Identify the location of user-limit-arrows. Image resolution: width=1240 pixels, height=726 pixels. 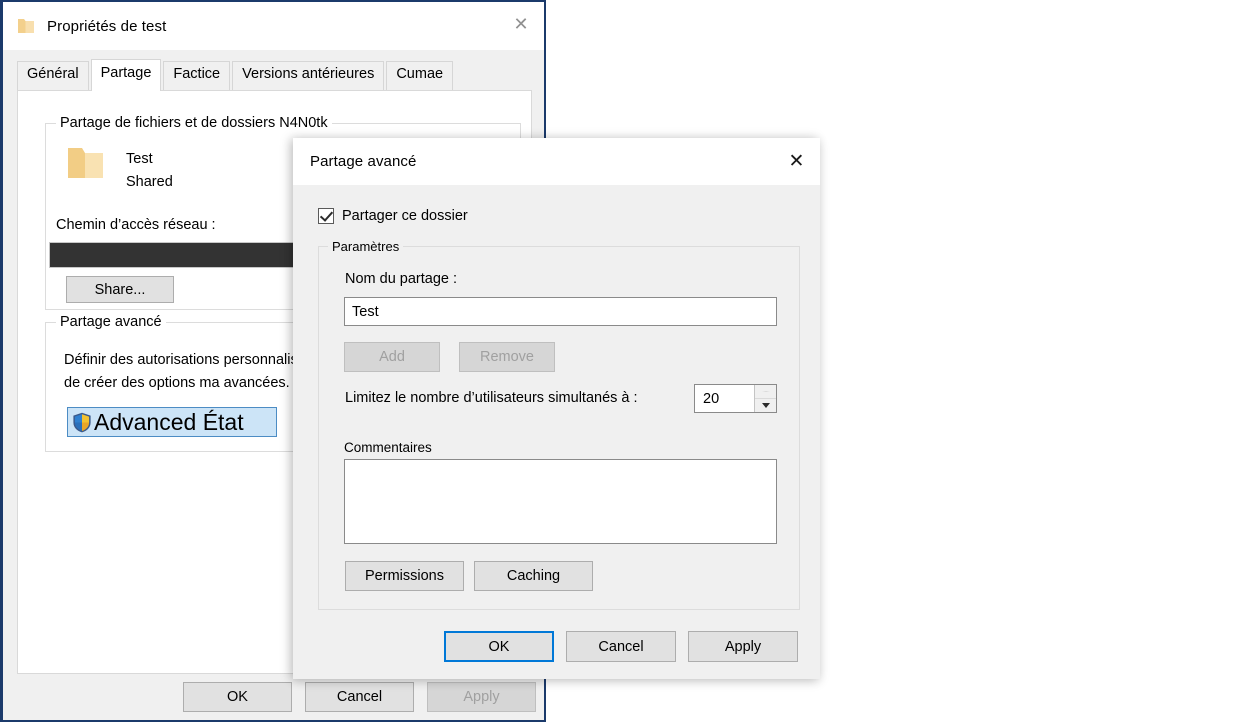
(765, 398).